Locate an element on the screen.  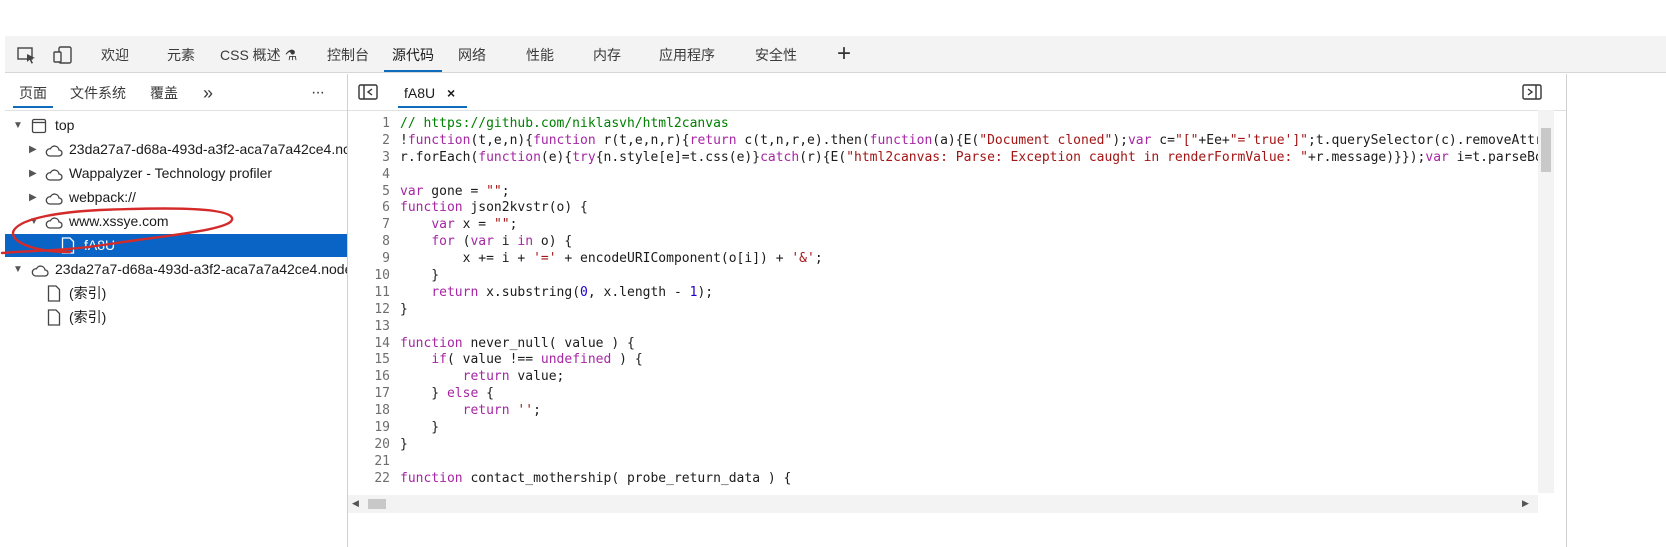
tab-label: 内存 is located at coordinates (607, 55).